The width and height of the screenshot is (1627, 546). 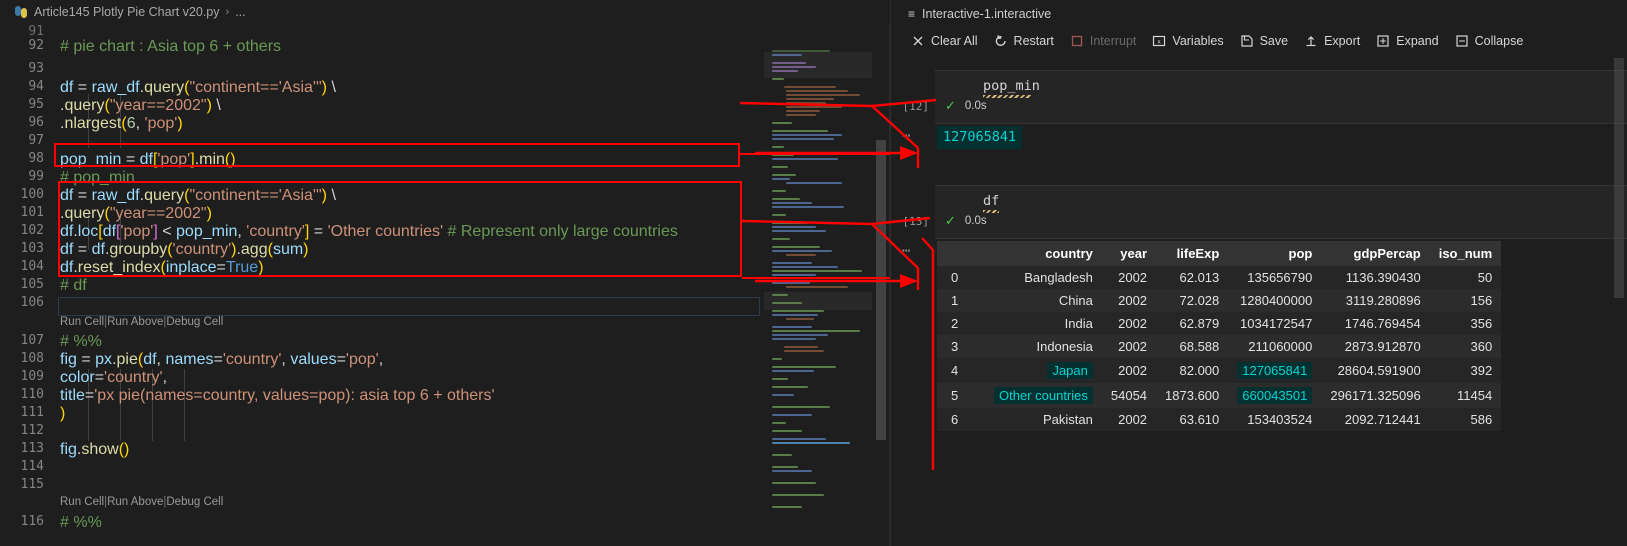 What do you see at coordinates (961, 419) in the screenshot?
I see `cell-index: 6` at bounding box center [961, 419].